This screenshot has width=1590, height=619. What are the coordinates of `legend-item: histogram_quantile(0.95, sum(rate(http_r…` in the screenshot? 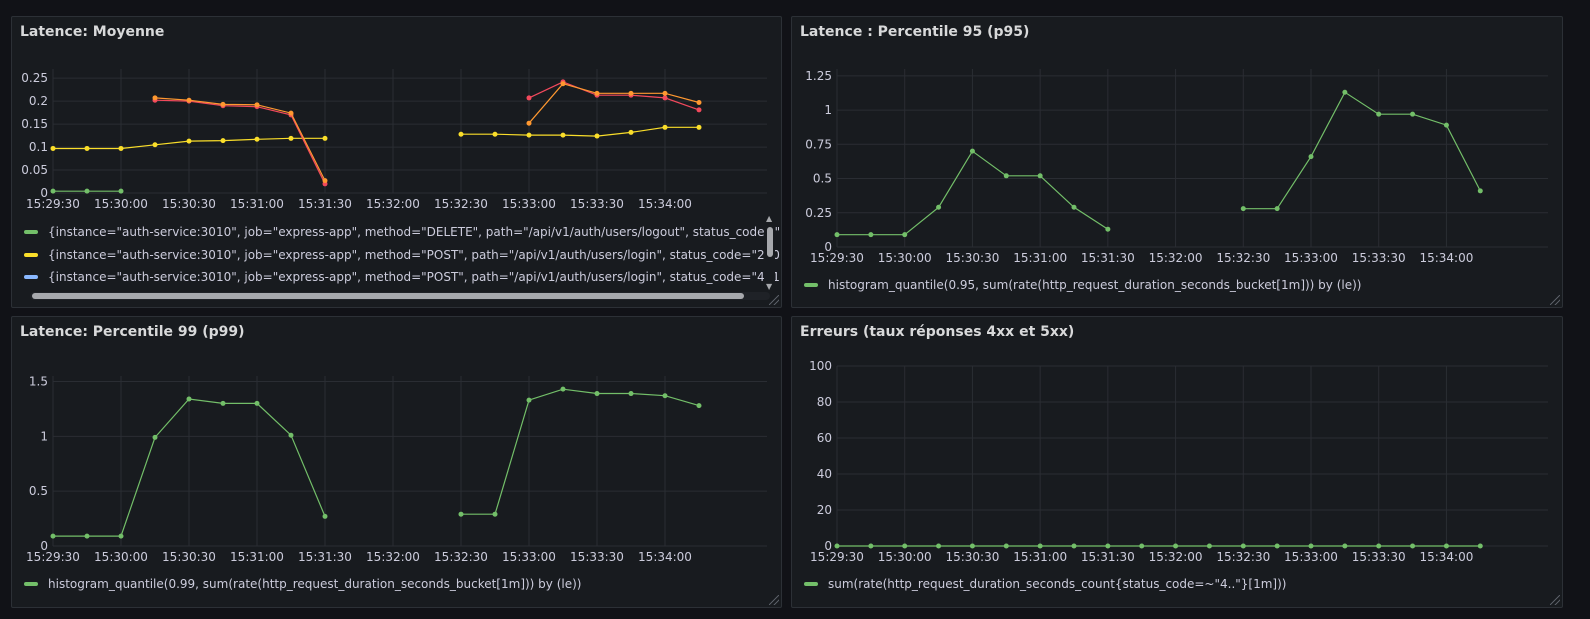 It's located at (1082, 285).